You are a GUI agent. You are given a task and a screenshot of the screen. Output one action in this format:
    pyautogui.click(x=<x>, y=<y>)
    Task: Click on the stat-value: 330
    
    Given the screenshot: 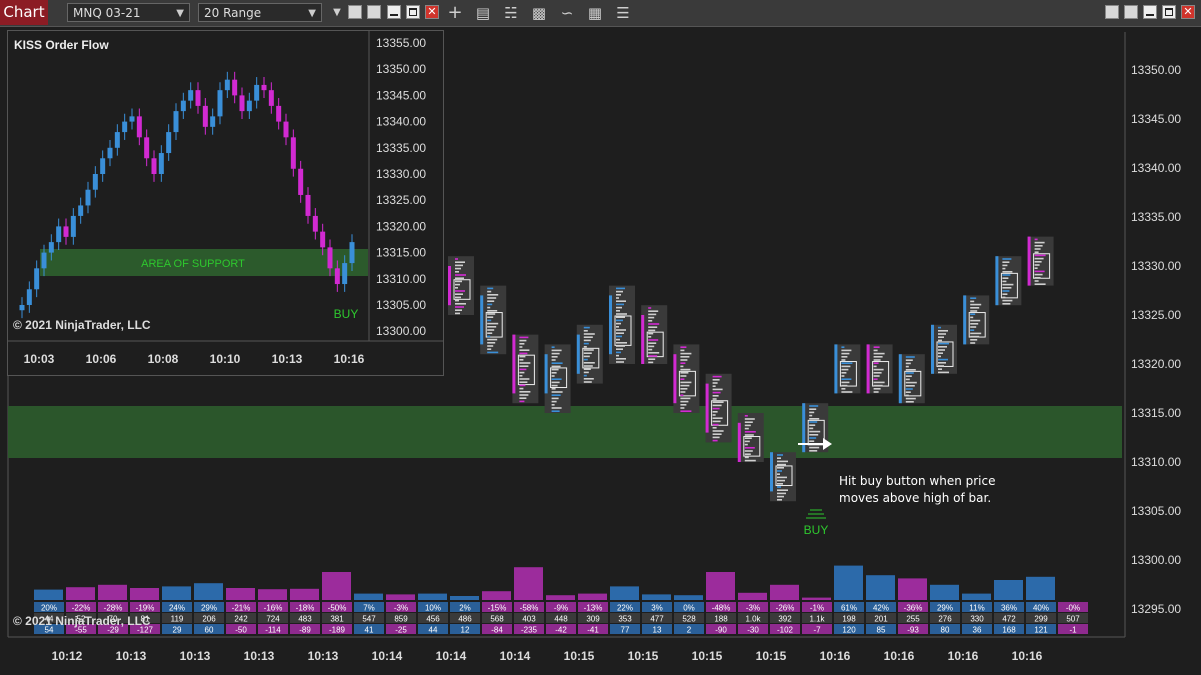 What is the action you would take?
    pyautogui.click(x=977, y=619)
    